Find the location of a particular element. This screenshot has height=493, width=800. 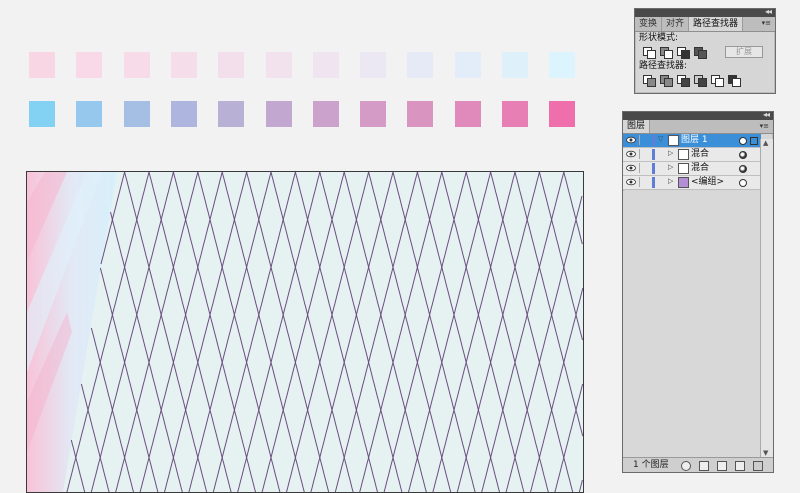

layer-row: ▷ <编组> is located at coordinates (692, 183).